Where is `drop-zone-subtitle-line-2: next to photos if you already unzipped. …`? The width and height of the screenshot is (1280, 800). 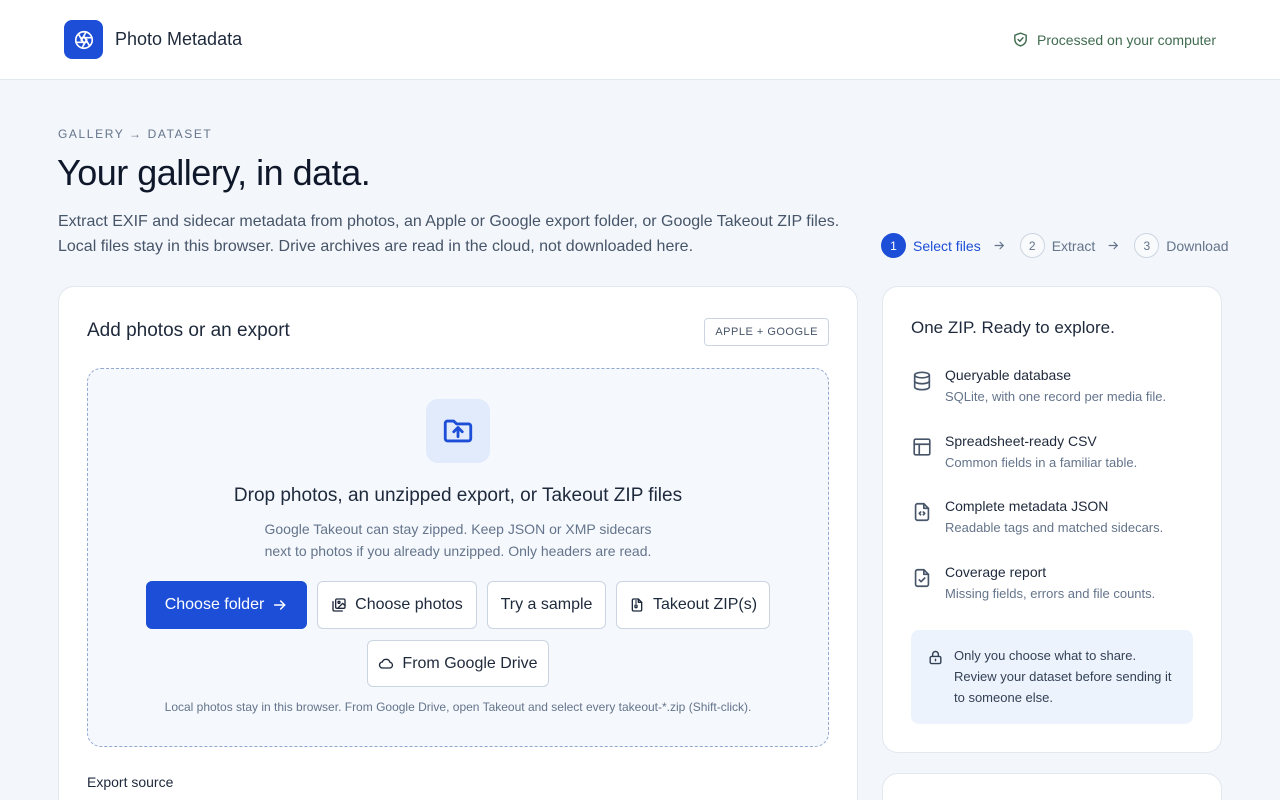 drop-zone-subtitle-line-2: next to photos if you already unzipped. … is located at coordinates (458, 551).